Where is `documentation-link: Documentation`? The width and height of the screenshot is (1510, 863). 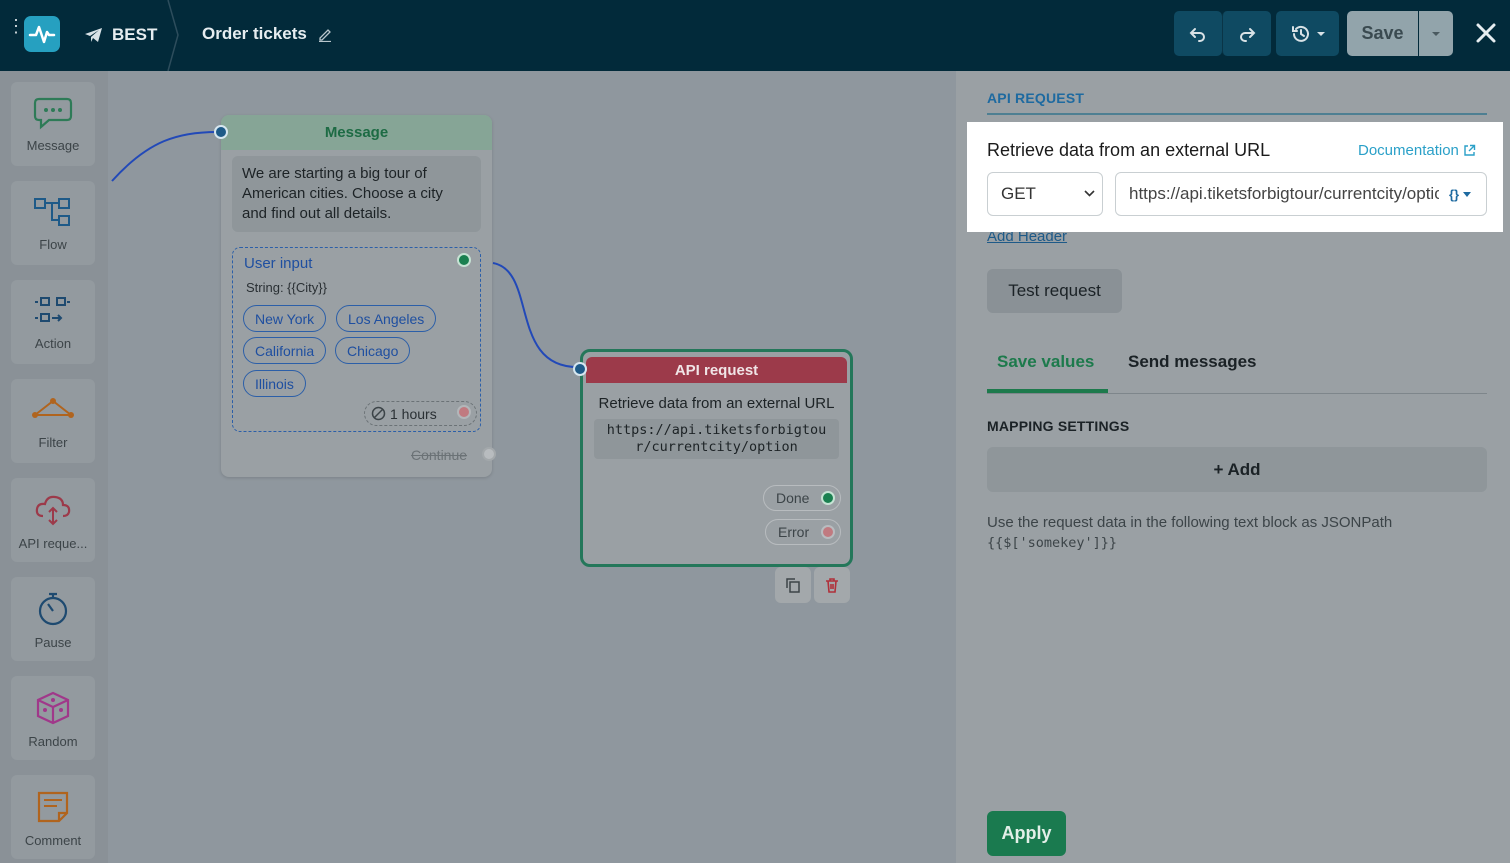
documentation-link: Documentation is located at coordinates (1417, 150).